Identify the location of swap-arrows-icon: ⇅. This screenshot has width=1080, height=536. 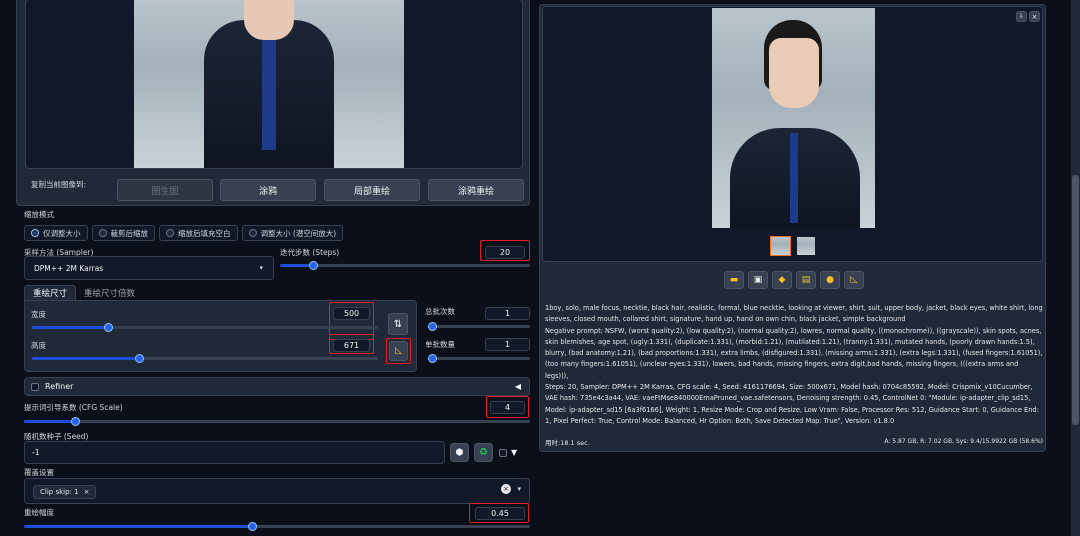
(398, 324).